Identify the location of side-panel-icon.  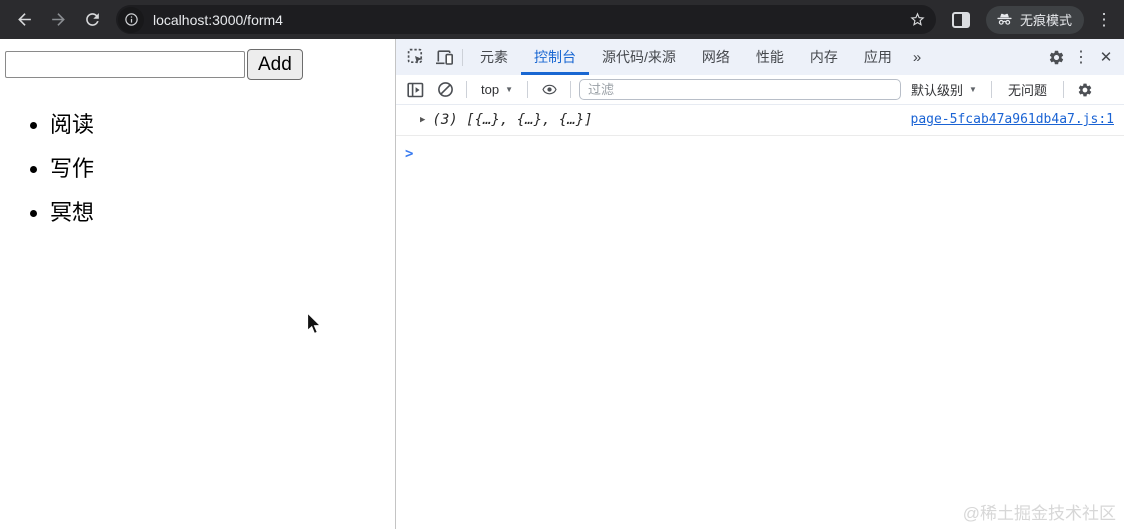
(960, 19).